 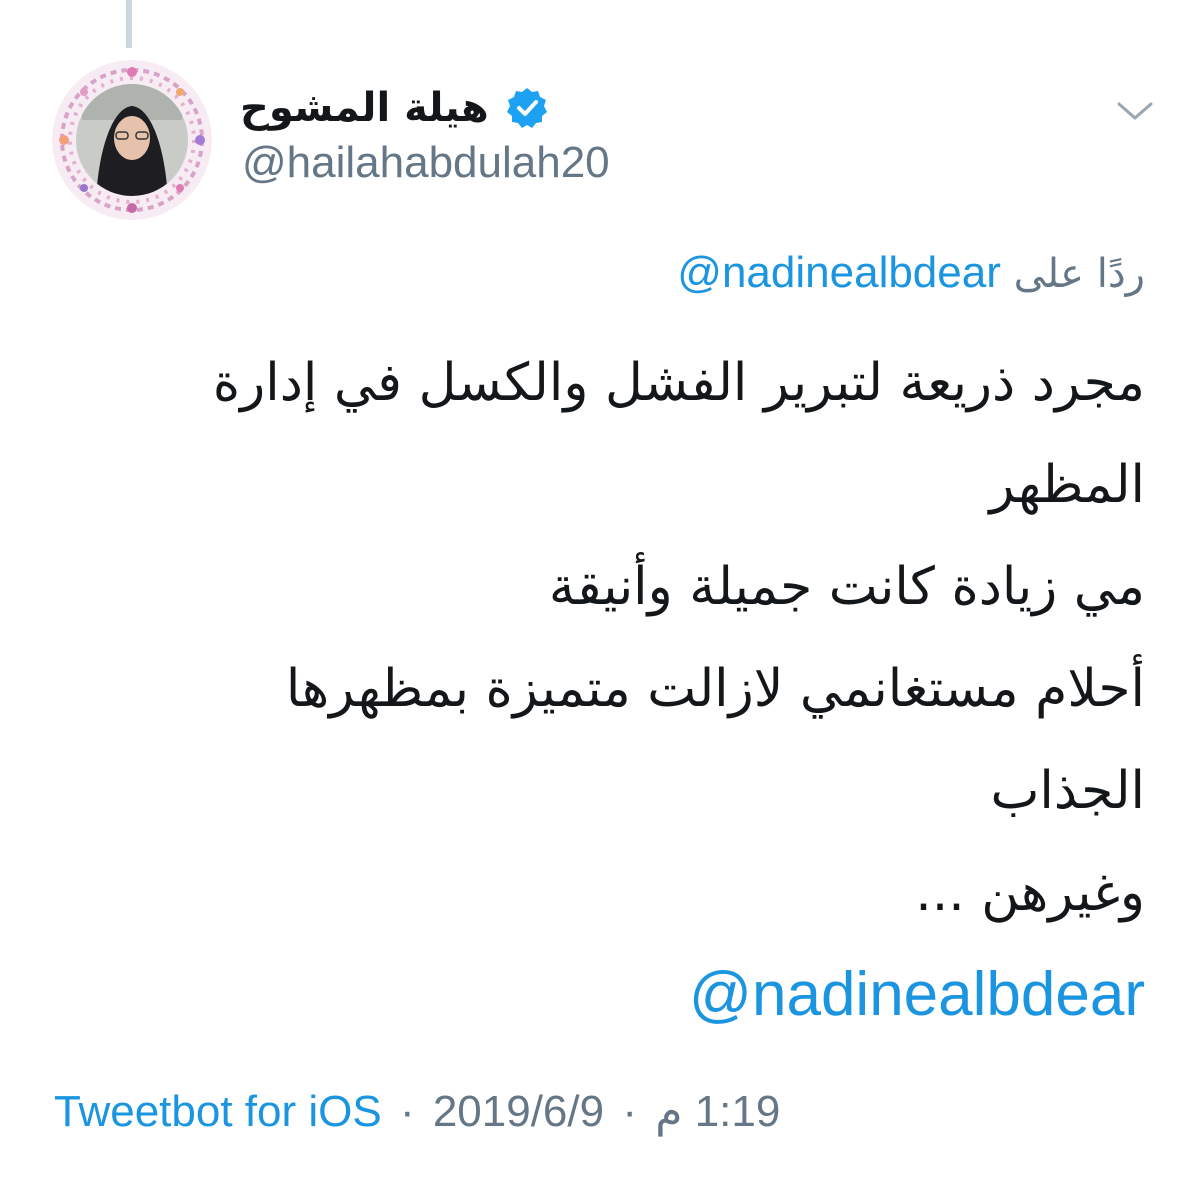 I want to click on thread-connector-line, so click(x=129, y=24).